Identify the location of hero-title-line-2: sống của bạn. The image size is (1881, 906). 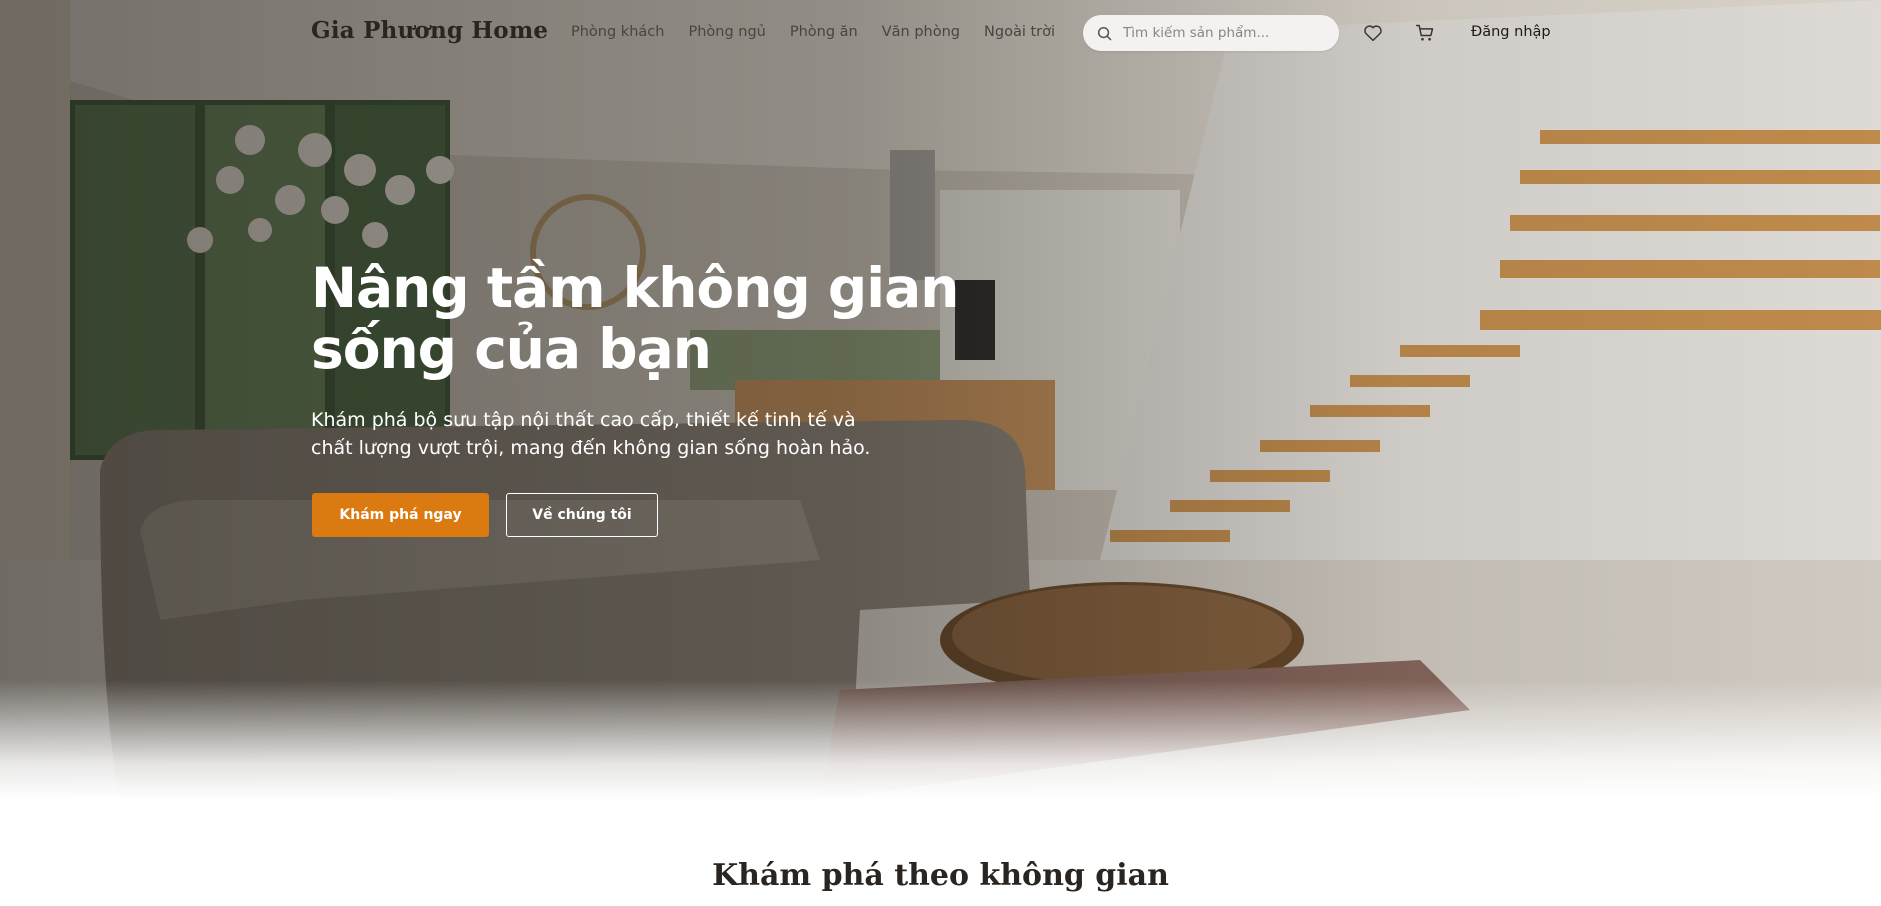
(511, 349).